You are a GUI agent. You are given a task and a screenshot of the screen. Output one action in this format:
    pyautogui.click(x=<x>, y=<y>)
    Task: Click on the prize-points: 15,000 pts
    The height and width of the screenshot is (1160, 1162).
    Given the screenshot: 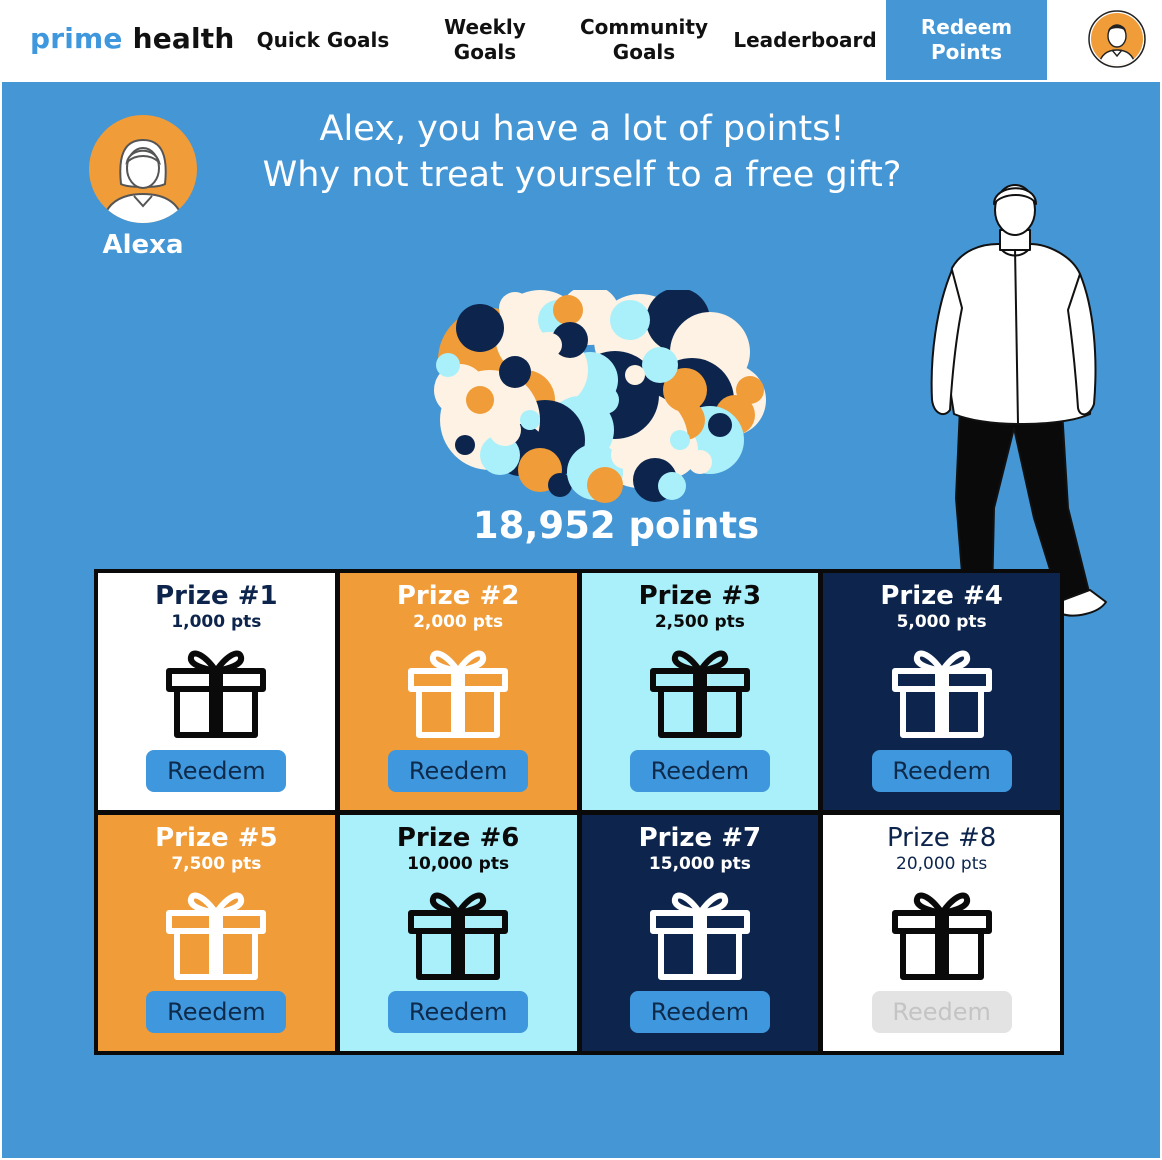 What is the action you would take?
    pyautogui.click(x=699, y=863)
    